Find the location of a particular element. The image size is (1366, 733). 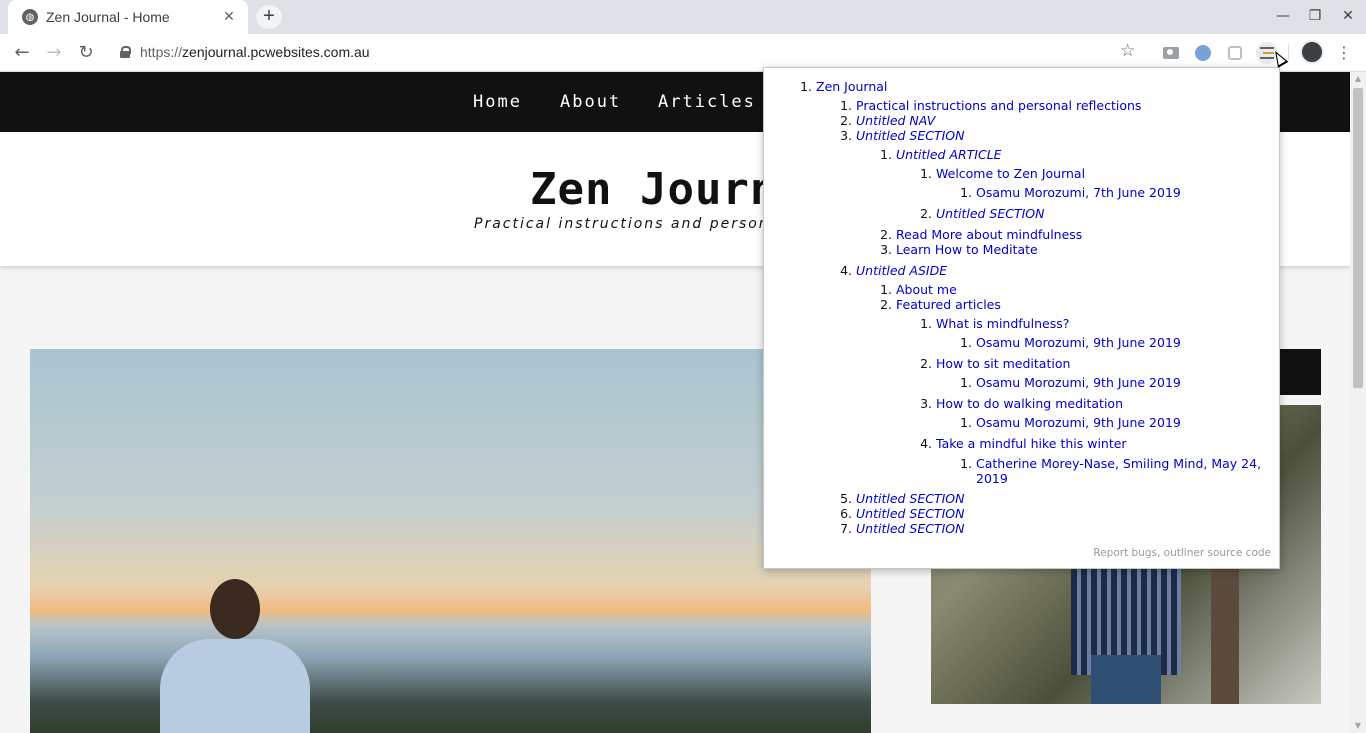

browser-tab: ◍ Zen Journal - Home ✕ is located at coordinates (128, 17).